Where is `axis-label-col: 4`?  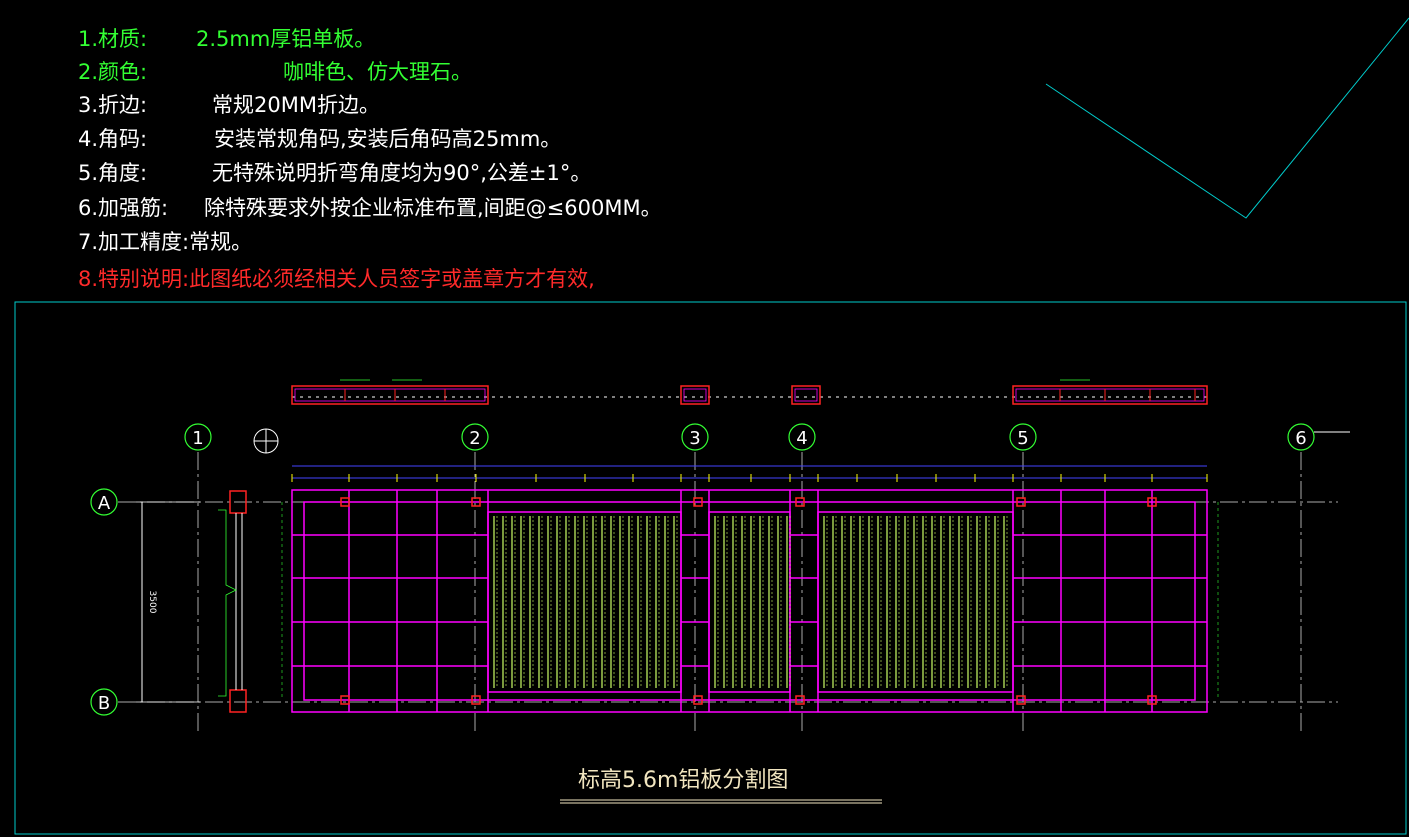
axis-label-col: 4 is located at coordinates (801, 438).